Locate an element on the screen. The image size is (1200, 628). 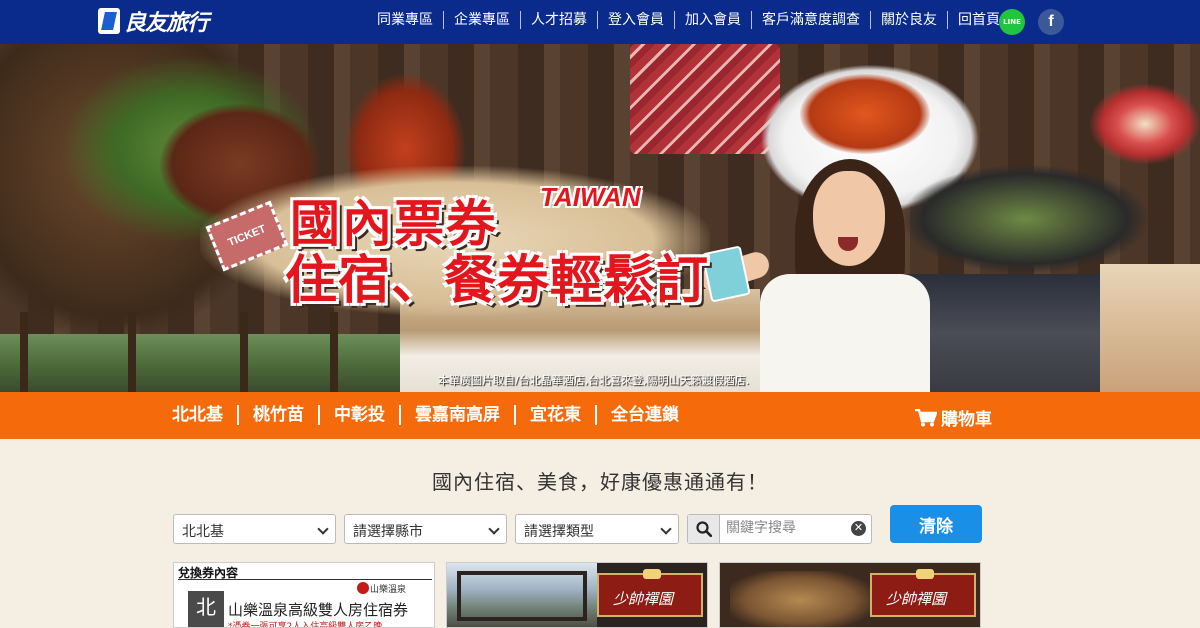
nav-careers: 人才招募 is located at coordinates (559, 20).